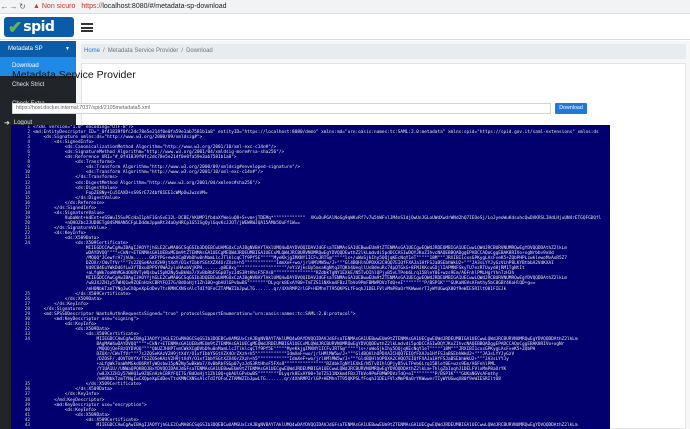  I want to click on metadata-url-label: Metadata URL, so click(32, 97).